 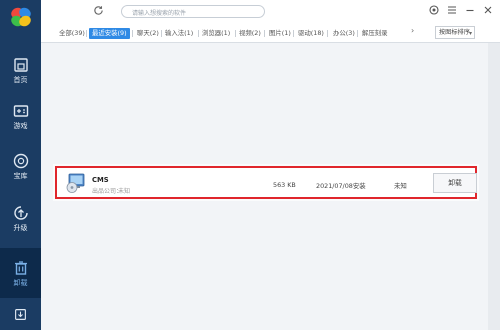 I want to click on sidebar-item-games: 游戏, so click(x=20, y=116).